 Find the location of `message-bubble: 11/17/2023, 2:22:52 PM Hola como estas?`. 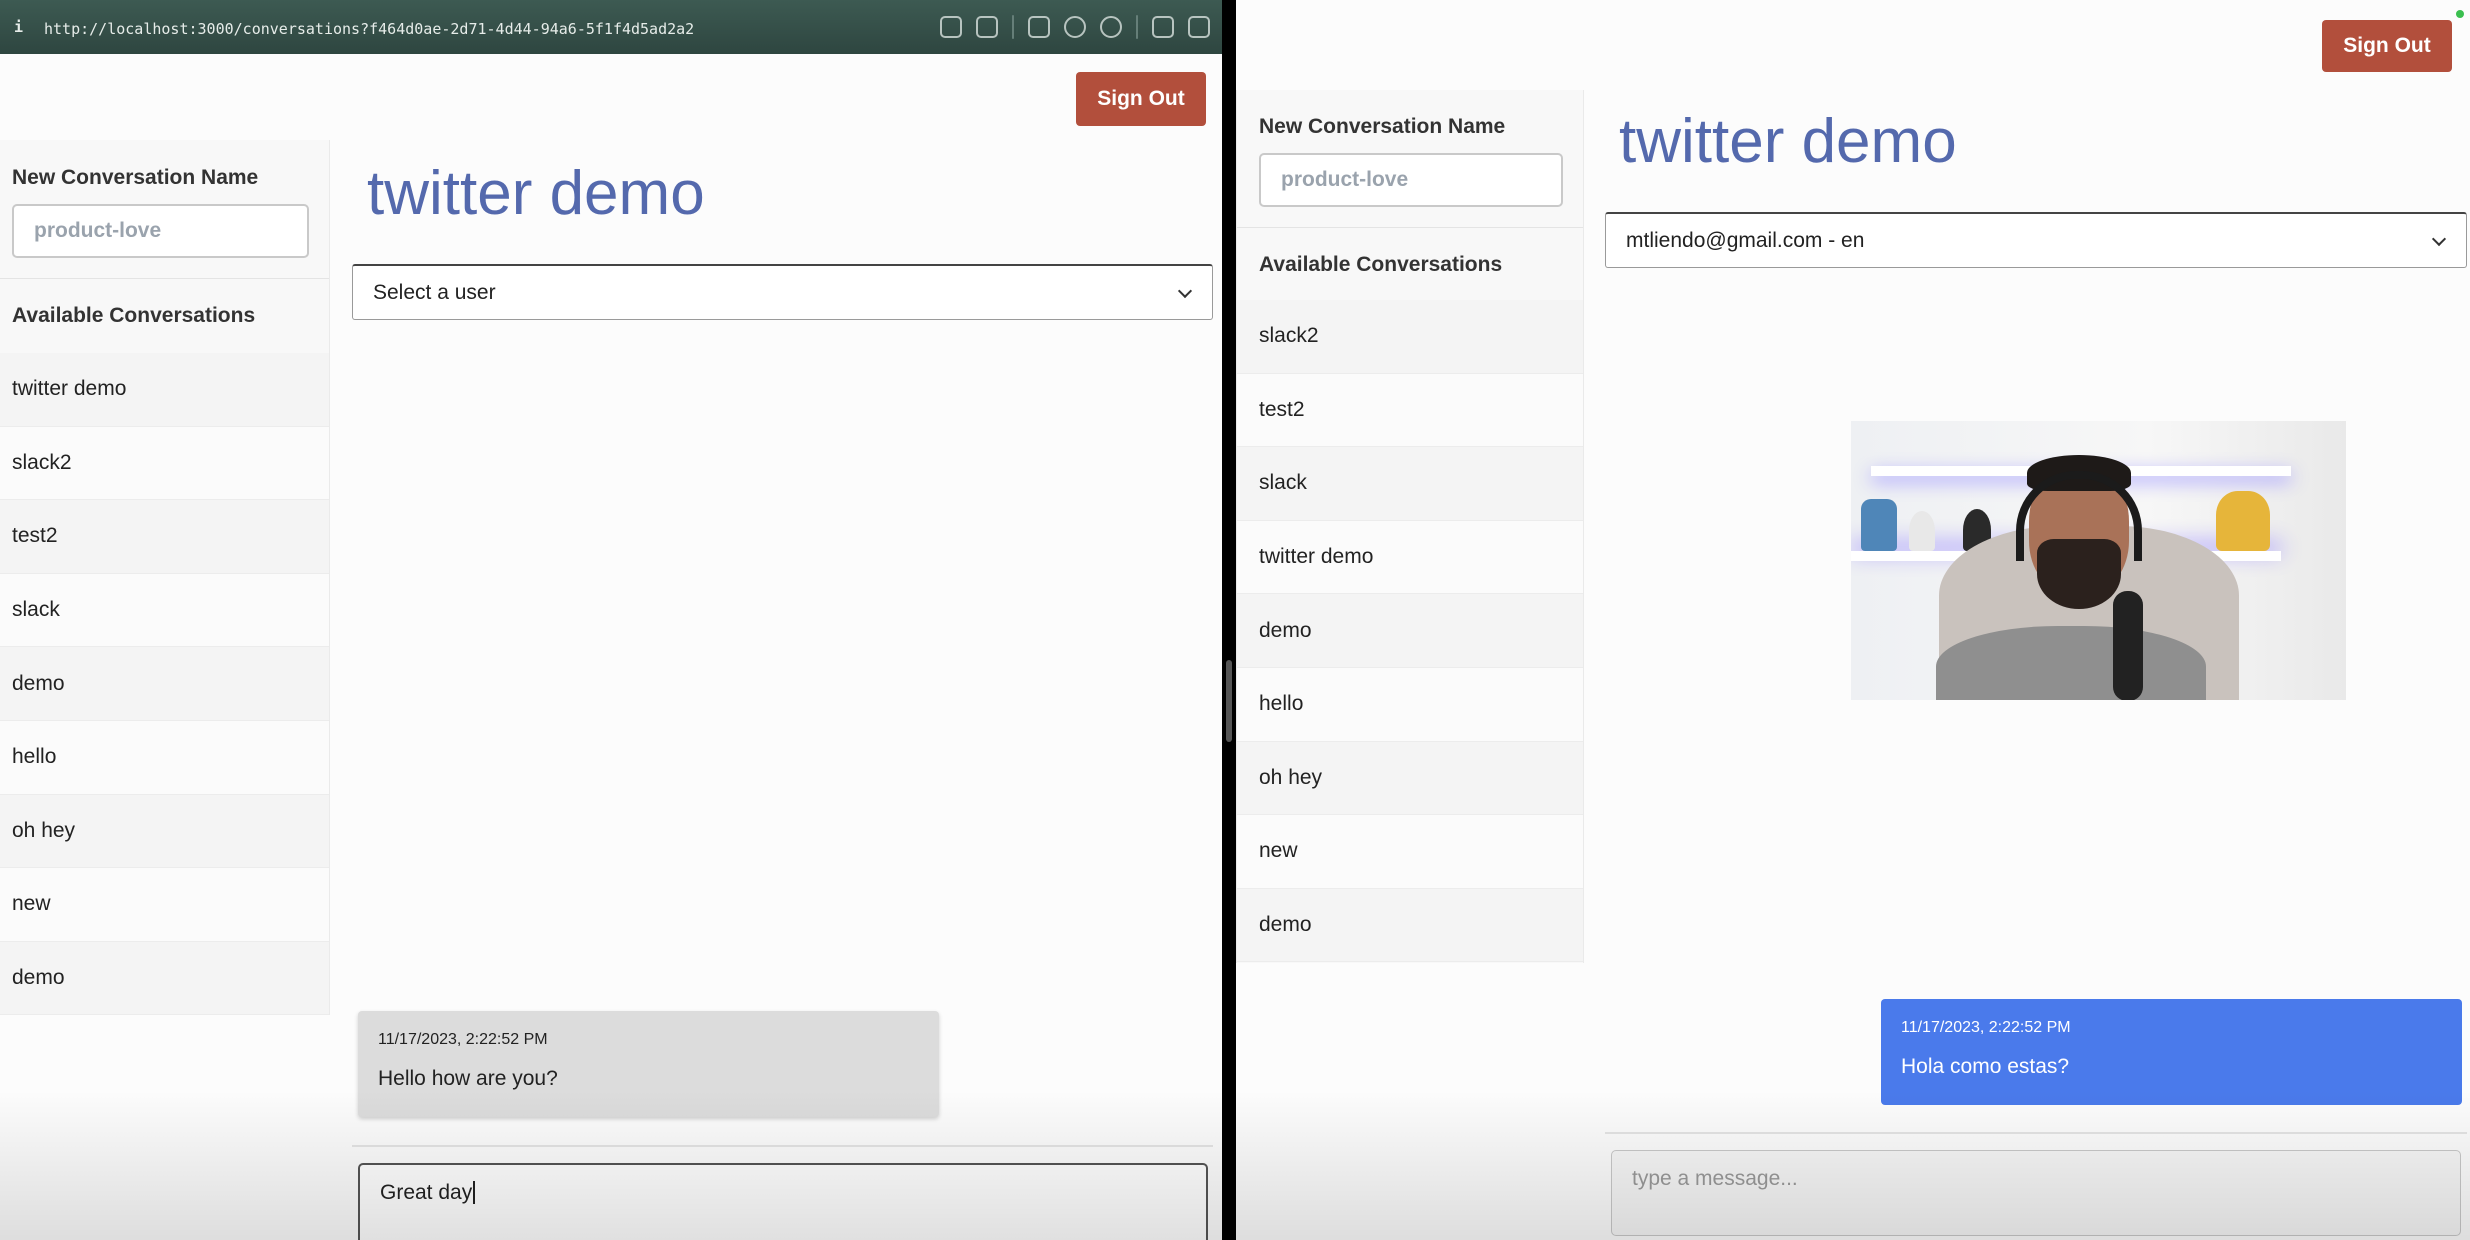

message-bubble: 11/17/2023, 2:22:52 PM Hola como estas? is located at coordinates (2171, 1052).